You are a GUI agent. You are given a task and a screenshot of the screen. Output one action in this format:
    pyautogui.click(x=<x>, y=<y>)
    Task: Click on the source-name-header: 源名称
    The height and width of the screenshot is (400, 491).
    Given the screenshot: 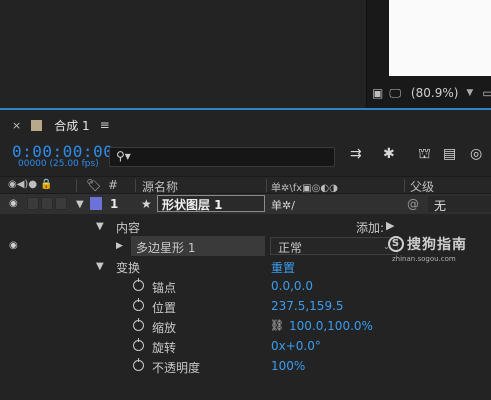 What is the action you would take?
    pyautogui.click(x=160, y=186)
    